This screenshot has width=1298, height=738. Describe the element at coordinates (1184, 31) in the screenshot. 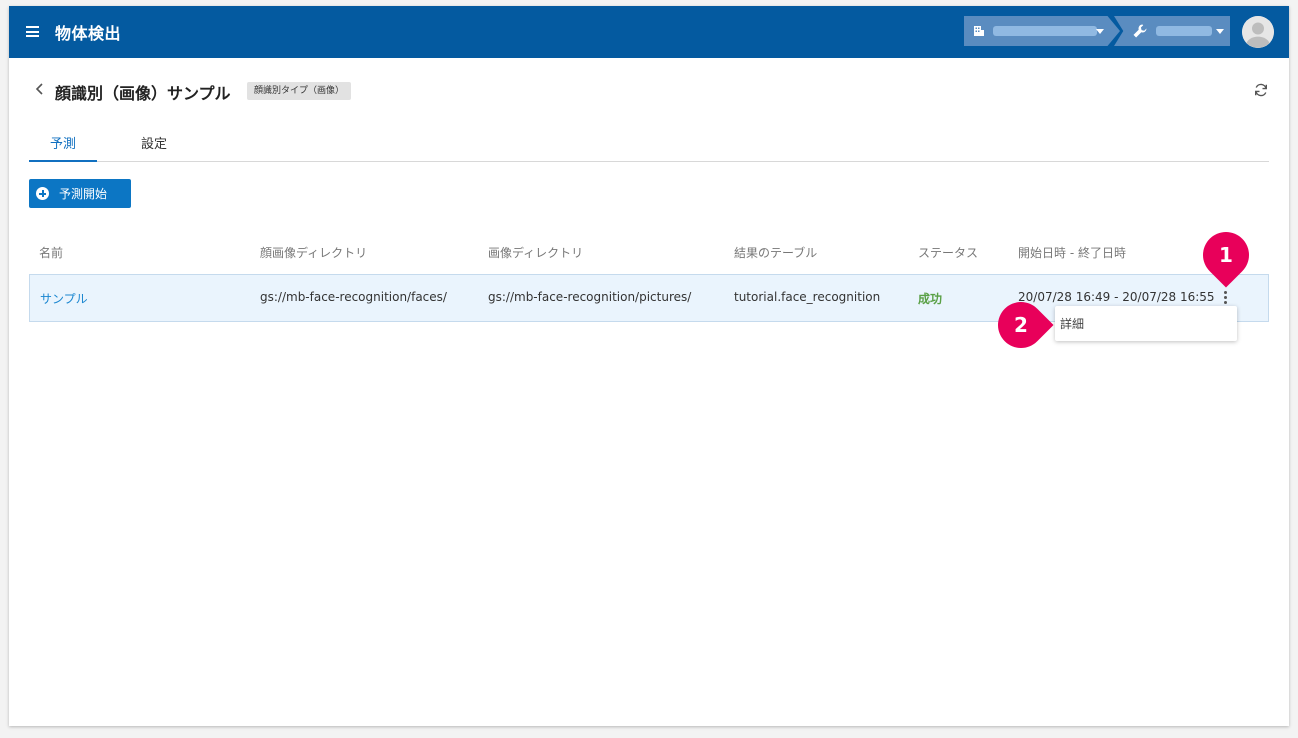

I see `redacted-project-name` at that location.